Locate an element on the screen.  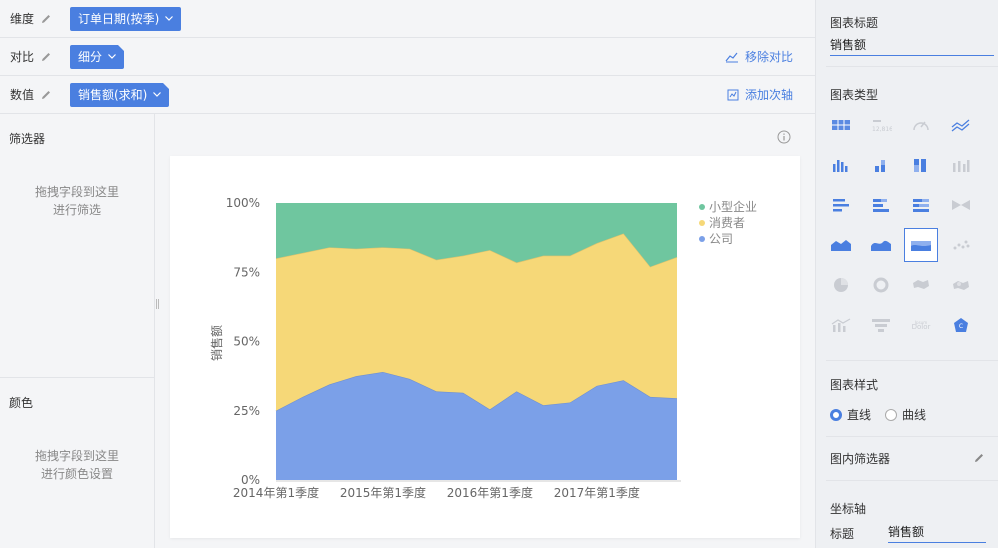
y-tick-label: 75% is located at coordinates (246, 272).